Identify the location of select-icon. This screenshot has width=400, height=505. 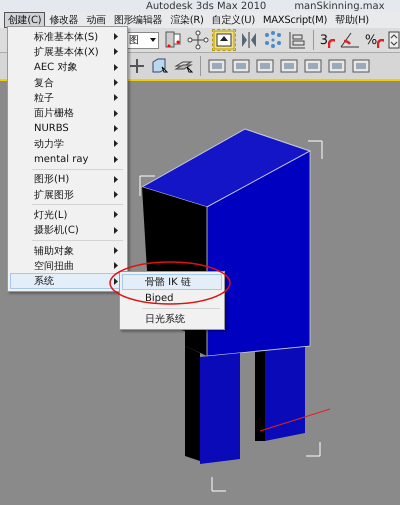
(224, 40).